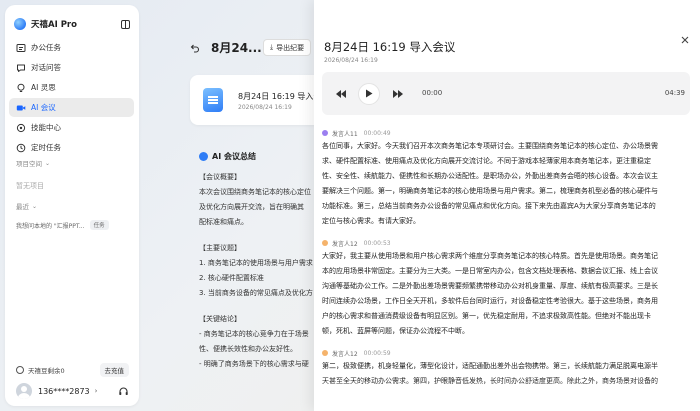  I want to click on sidebar-item-office-task: 办公任务, so click(71, 47).